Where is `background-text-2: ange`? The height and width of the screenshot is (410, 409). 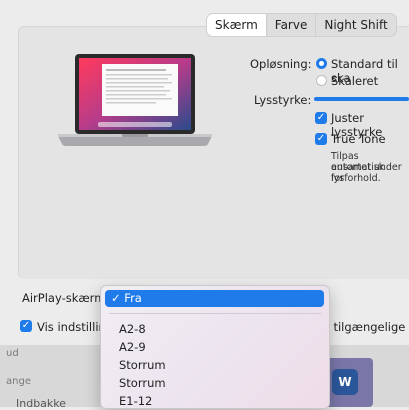 background-text-2: ange is located at coordinates (18, 381).